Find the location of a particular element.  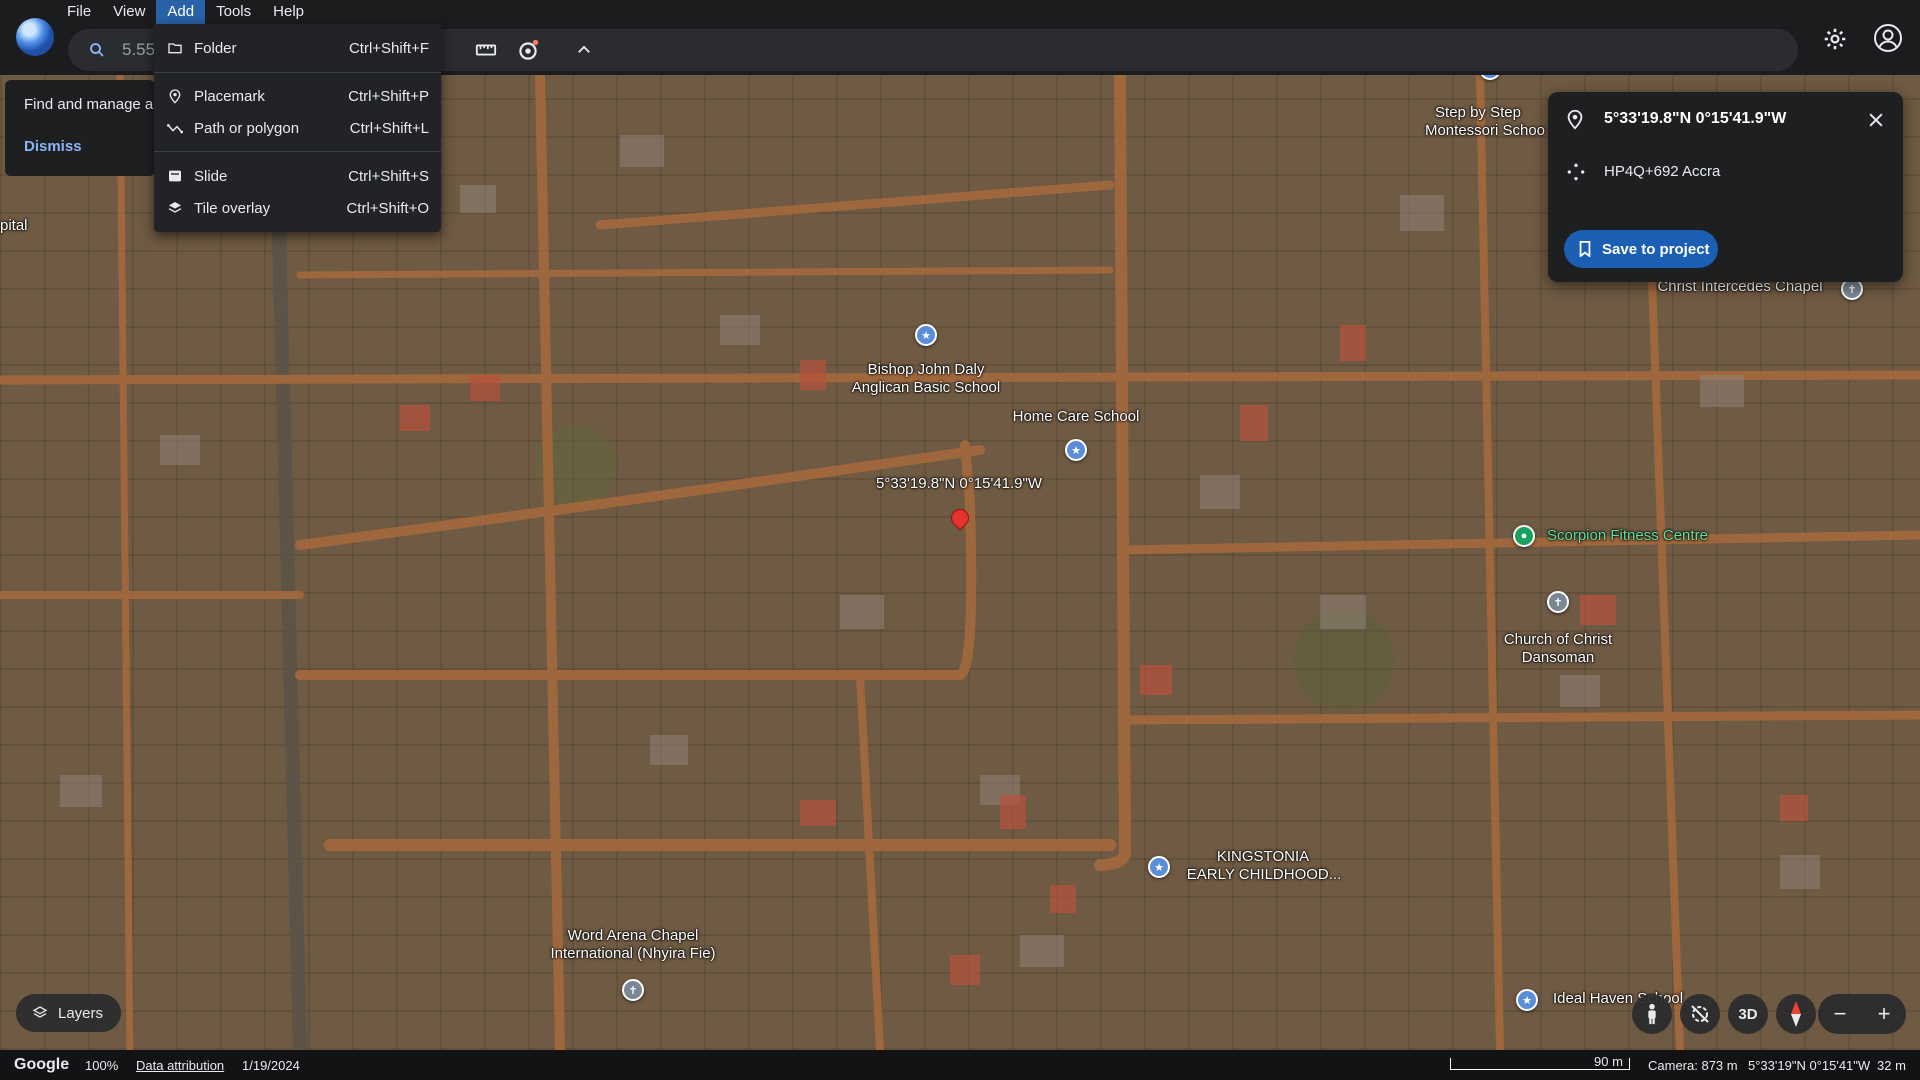

layers-label: Layers is located at coordinates (81, 1013).